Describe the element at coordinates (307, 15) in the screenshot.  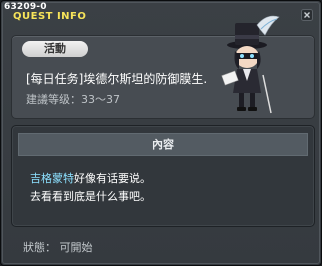
I see `close-icon` at that location.